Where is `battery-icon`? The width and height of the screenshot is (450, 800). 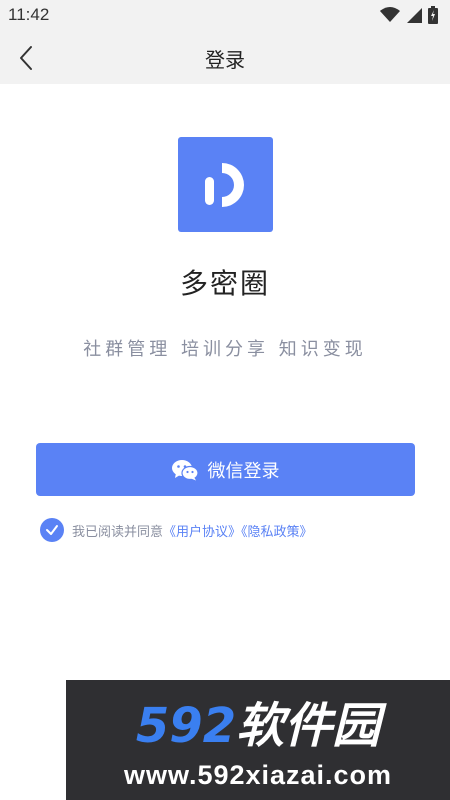
battery-icon is located at coordinates (433, 15).